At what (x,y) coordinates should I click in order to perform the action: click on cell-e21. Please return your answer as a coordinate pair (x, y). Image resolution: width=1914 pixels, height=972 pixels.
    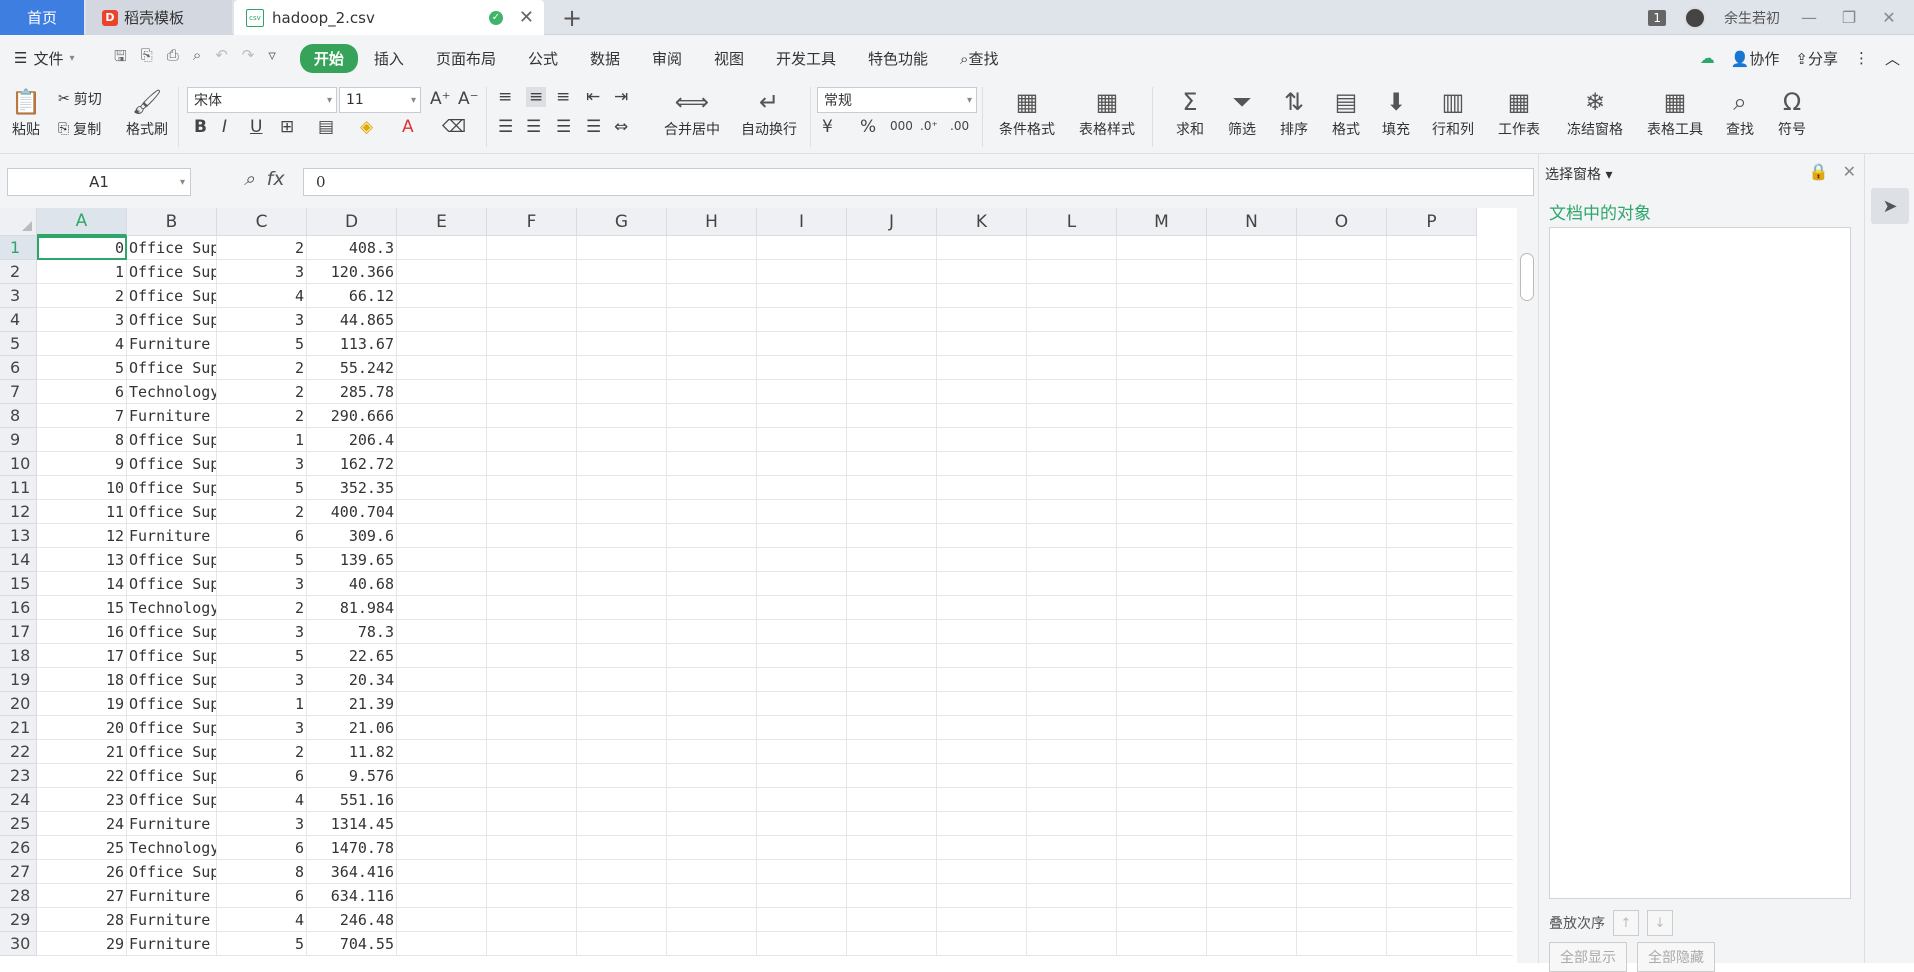
    Looking at the image, I should click on (442, 728).